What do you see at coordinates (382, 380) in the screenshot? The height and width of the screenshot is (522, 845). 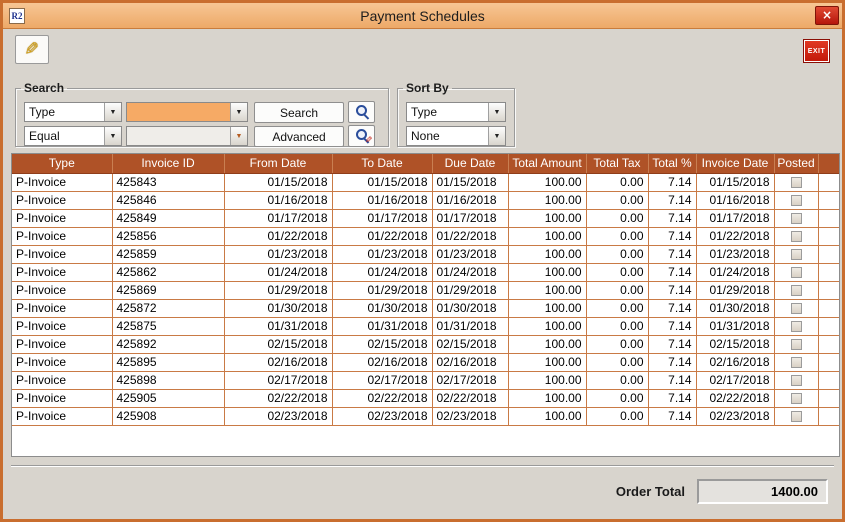 I see `cell-to-date: 02/17/2018` at bounding box center [382, 380].